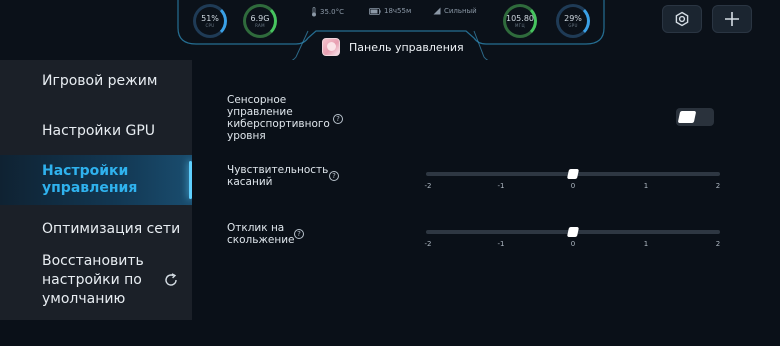 The width and height of the screenshot is (780, 346). What do you see at coordinates (437, 11) in the screenshot?
I see `signal-icon` at bounding box center [437, 11].